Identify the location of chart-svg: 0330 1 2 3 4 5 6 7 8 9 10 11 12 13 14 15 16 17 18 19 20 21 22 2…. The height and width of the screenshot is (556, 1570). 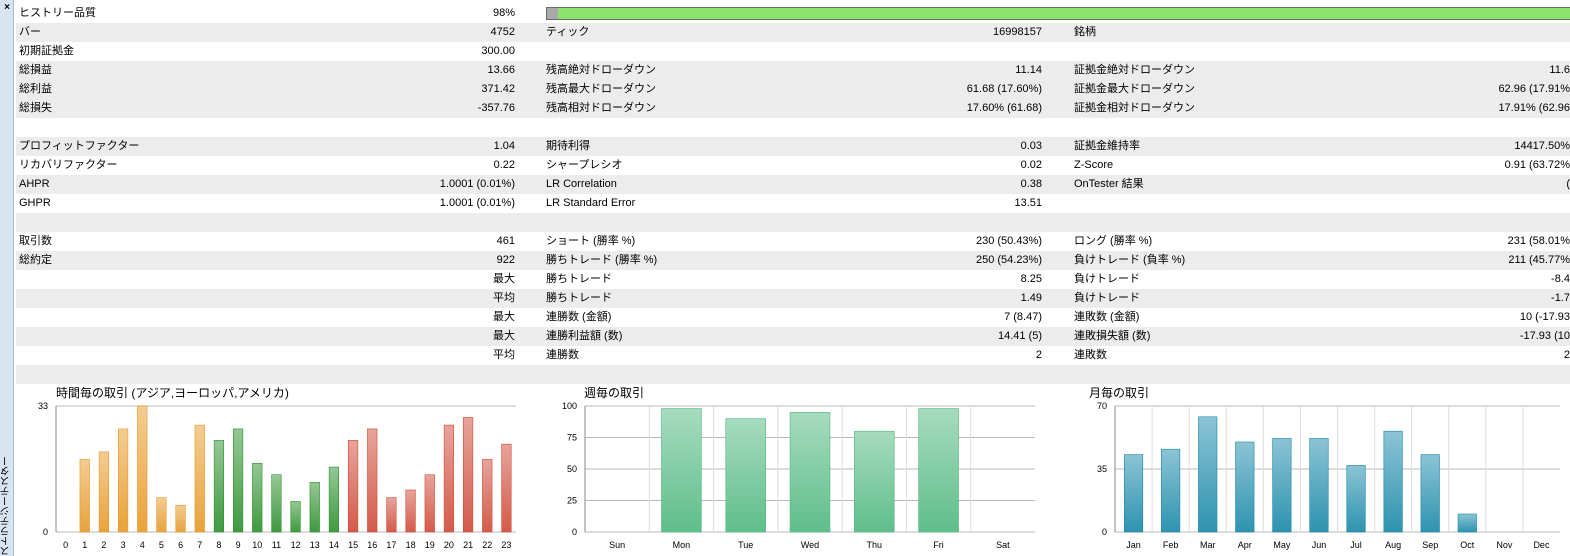
(277, 475).